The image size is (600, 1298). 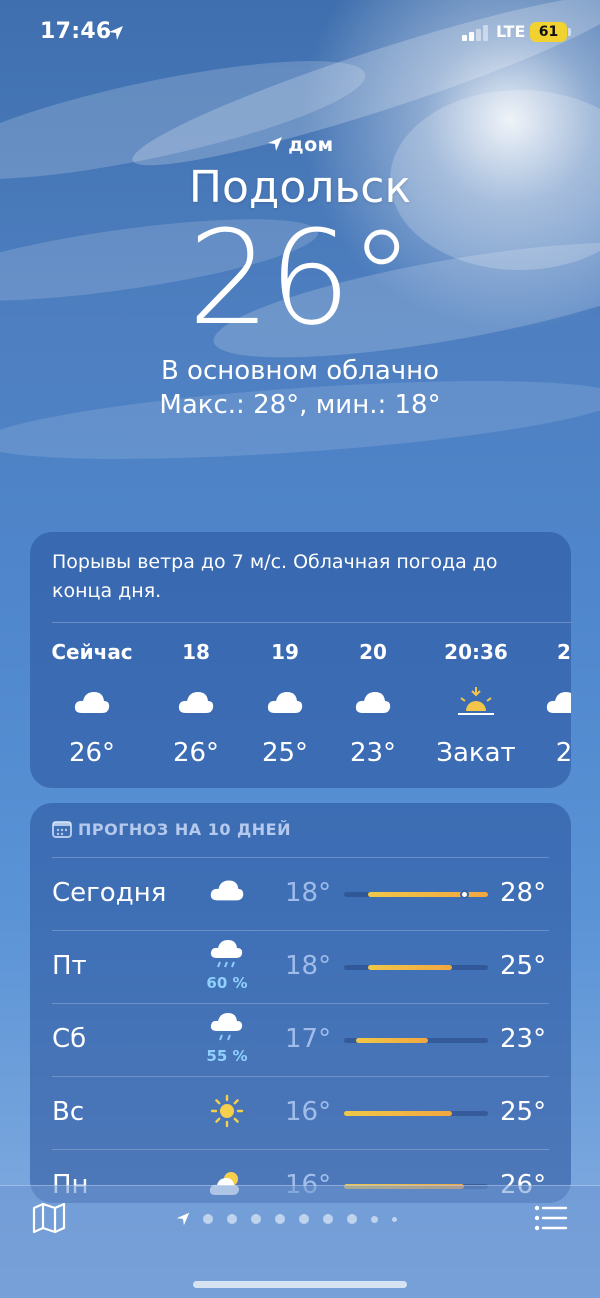 What do you see at coordinates (476, 701) in the screenshot?
I see `sunset-icon` at bounding box center [476, 701].